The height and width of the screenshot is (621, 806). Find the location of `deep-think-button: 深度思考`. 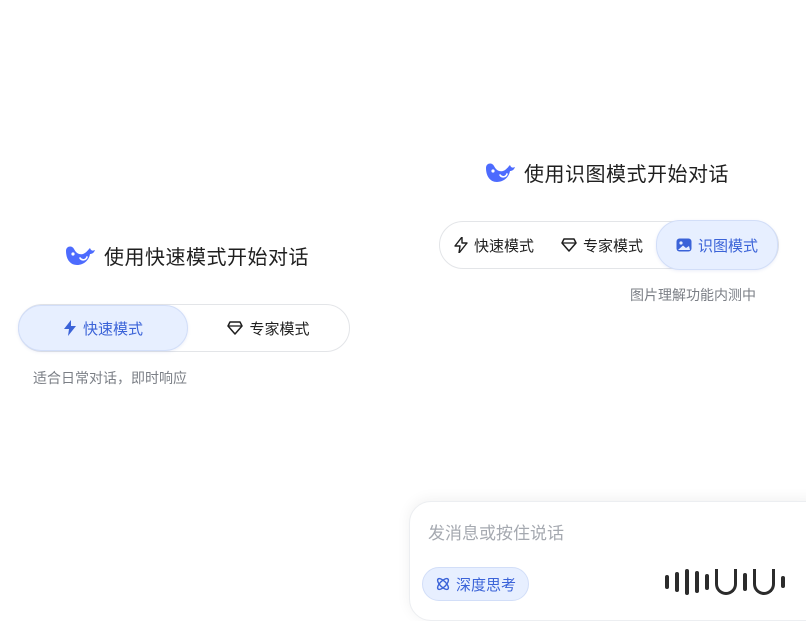

deep-think-button: 深度思考 is located at coordinates (476, 584).